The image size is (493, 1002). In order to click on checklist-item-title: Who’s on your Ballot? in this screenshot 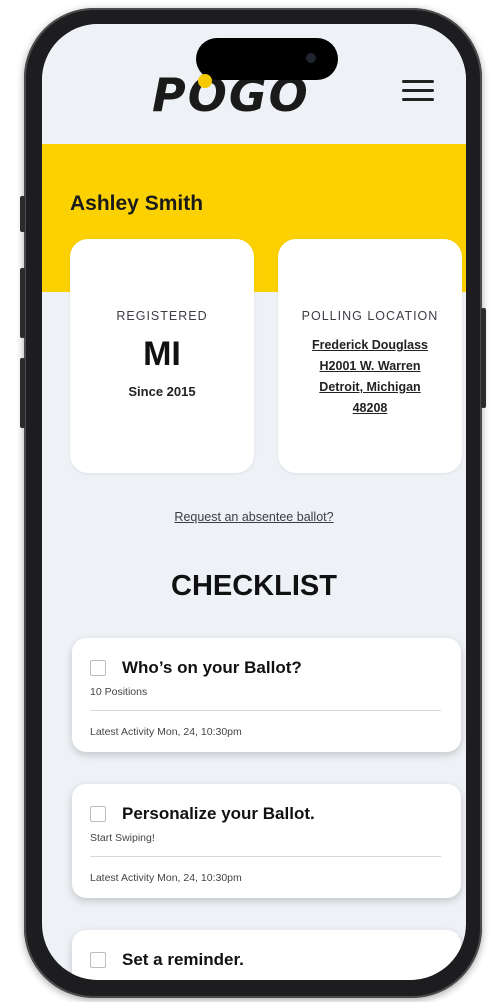, I will do `click(212, 667)`.